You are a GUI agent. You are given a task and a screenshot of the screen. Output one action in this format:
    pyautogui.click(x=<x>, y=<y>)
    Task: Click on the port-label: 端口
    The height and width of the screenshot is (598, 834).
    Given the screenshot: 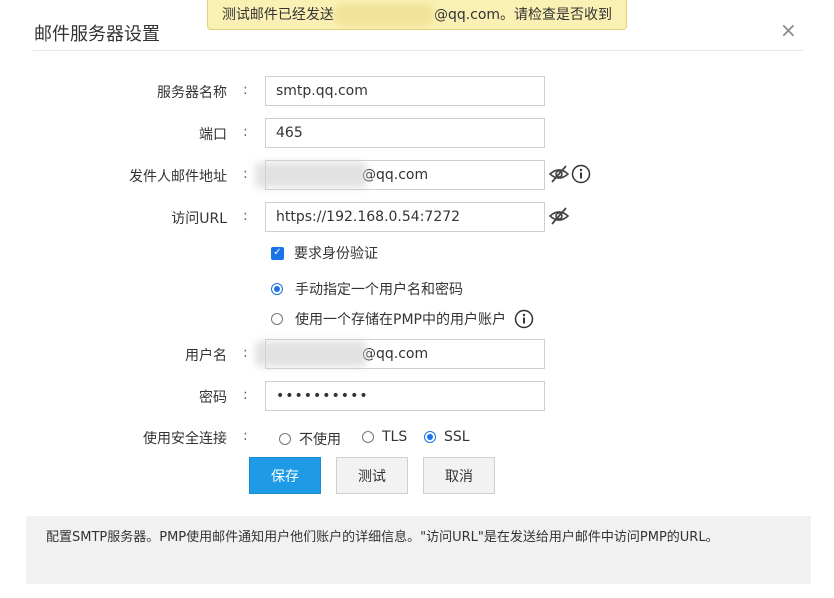 What is the action you would take?
    pyautogui.click(x=213, y=135)
    